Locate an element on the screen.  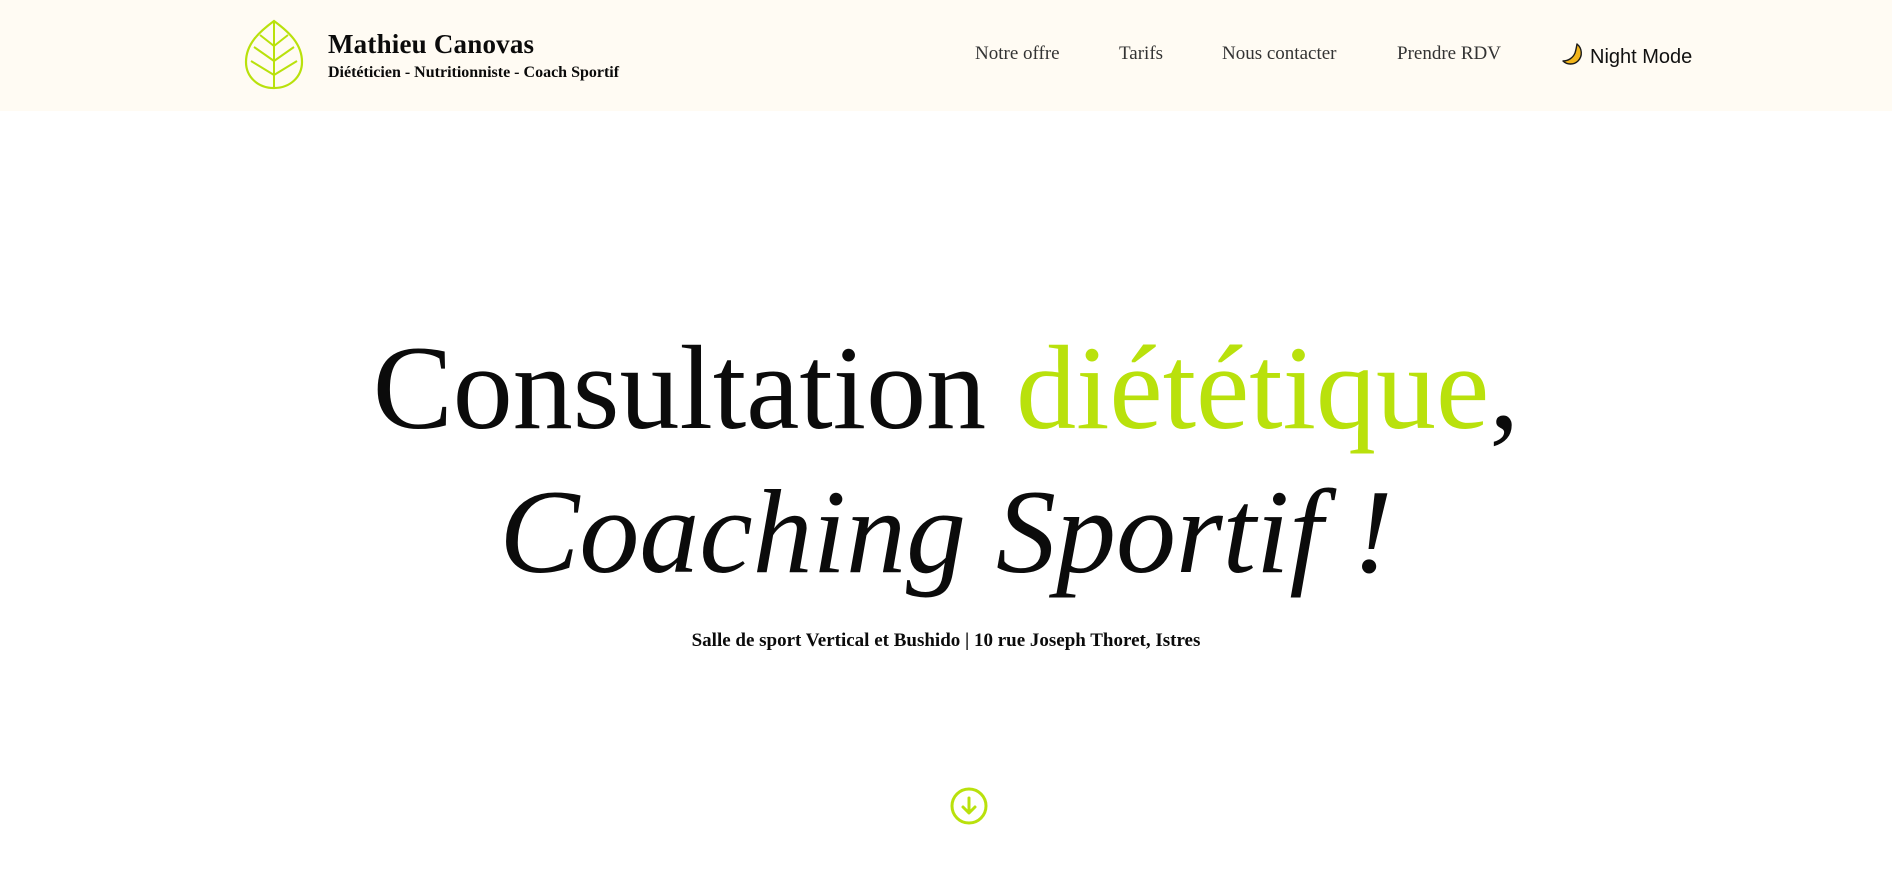
nav-link-notre-offre: Notre offre is located at coordinates (1017, 54).